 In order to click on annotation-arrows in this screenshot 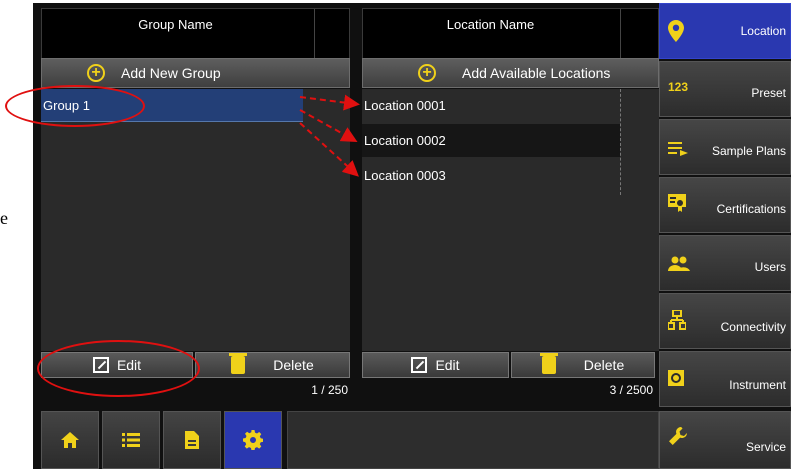, I will do `click(329, 135)`.